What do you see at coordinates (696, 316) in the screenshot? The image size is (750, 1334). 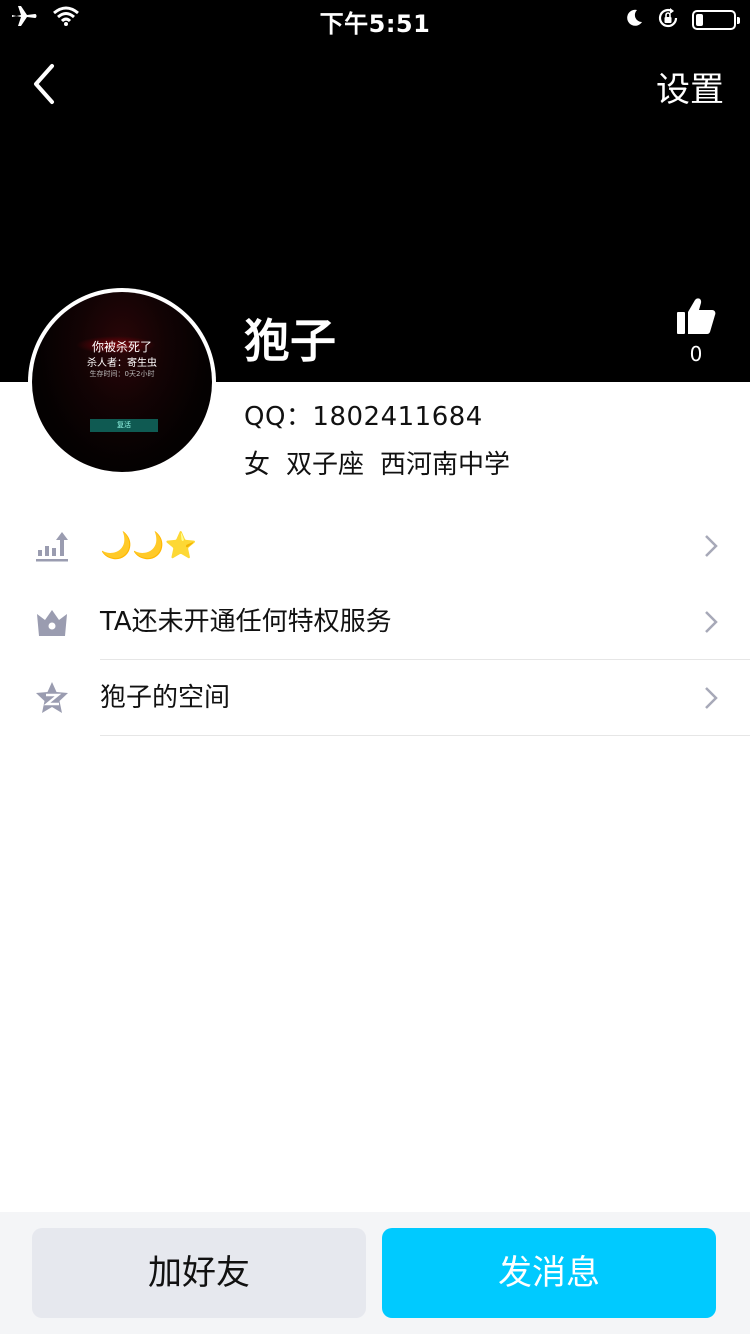 I see `thumbs-up-icon` at bounding box center [696, 316].